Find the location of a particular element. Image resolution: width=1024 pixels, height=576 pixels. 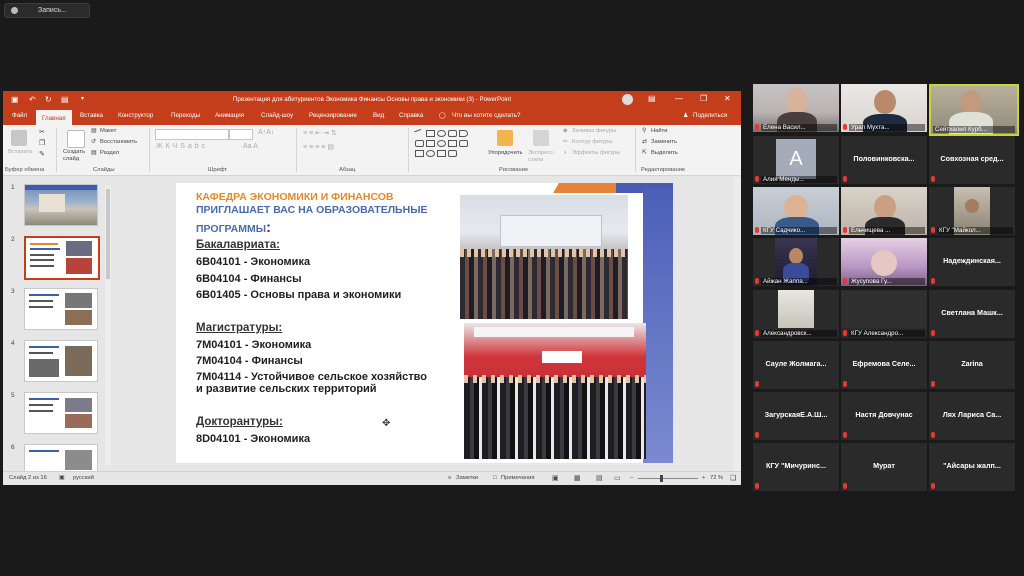

spellcheck-icon: ▣ is located at coordinates (61, 478).